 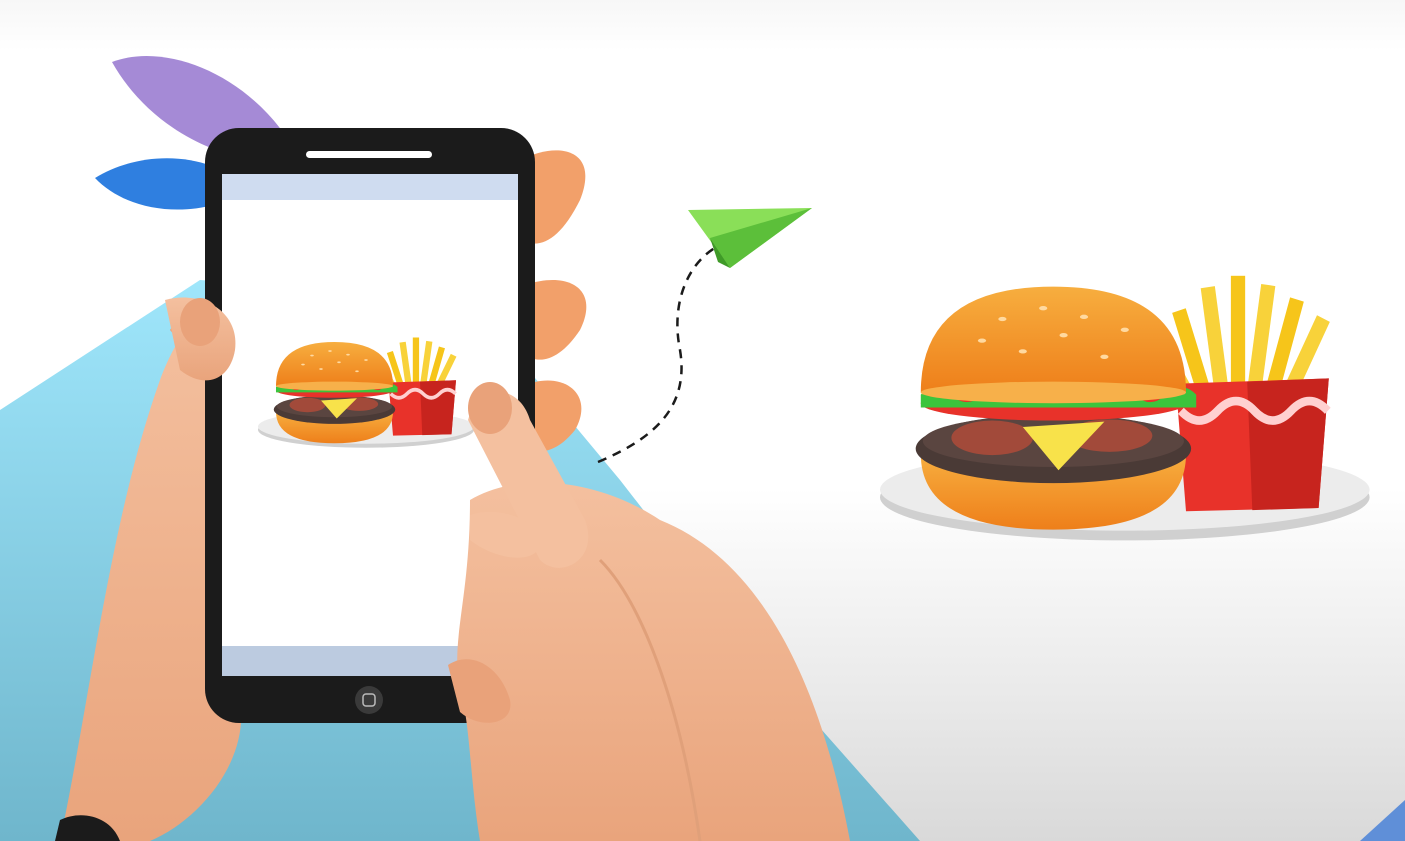 What do you see at coordinates (750, 238) in the screenshot?
I see `paper-plane-icon` at bounding box center [750, 238].